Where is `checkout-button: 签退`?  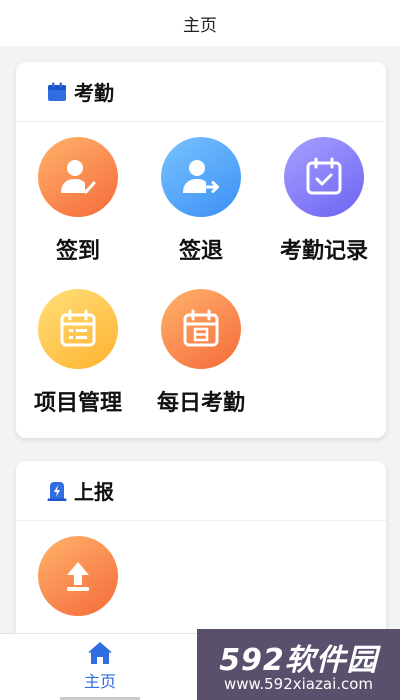 checkout-button: 签退 is located at coordinates (201, 201).